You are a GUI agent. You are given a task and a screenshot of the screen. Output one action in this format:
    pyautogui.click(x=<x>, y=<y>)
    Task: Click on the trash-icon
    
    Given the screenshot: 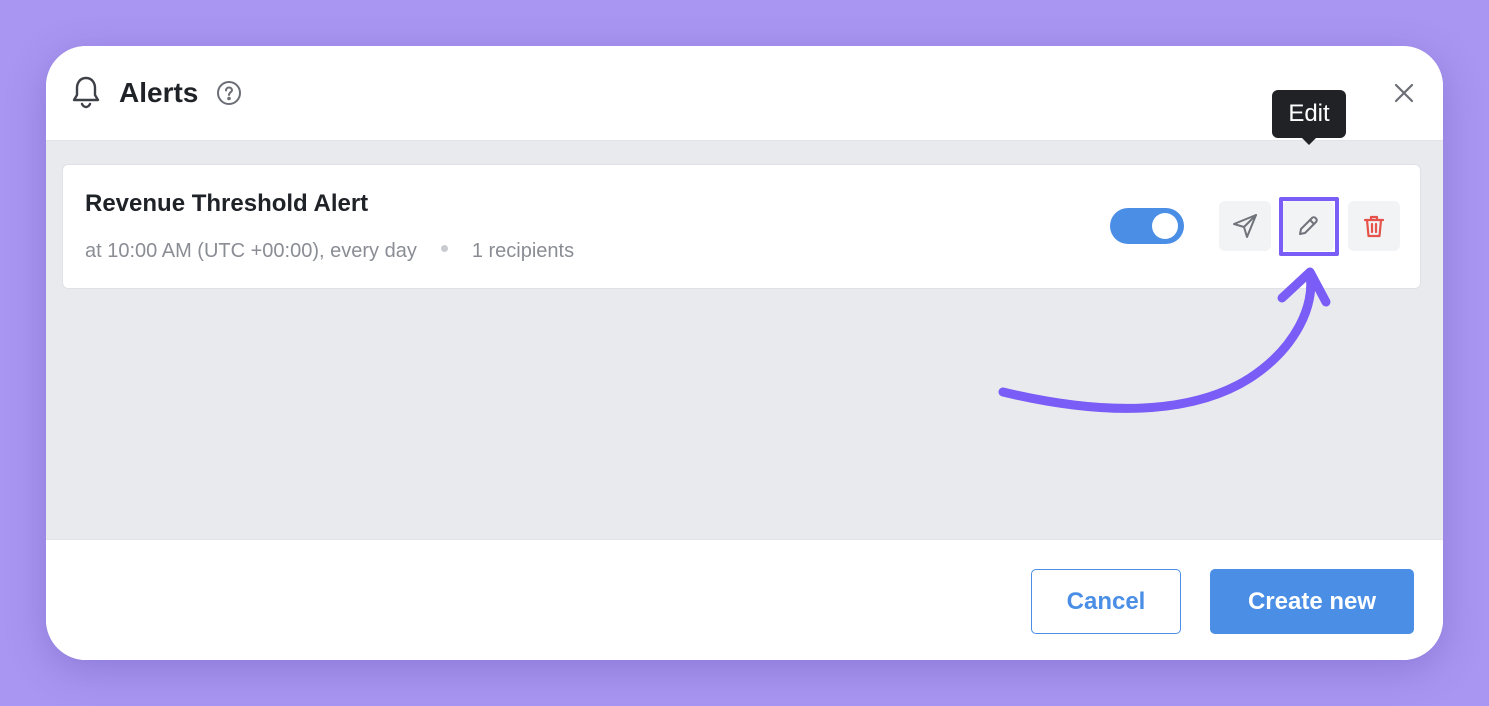 What is the action you would take?
    pyautogui.click(x=1374, y=226)
    